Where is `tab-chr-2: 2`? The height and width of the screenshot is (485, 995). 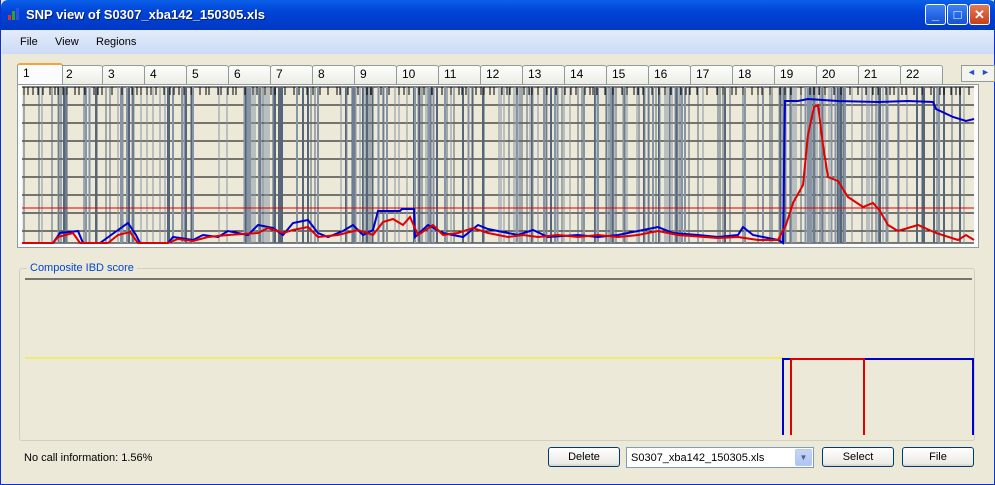
tab-chr-2: 2 is located at coordinates (81, 74).